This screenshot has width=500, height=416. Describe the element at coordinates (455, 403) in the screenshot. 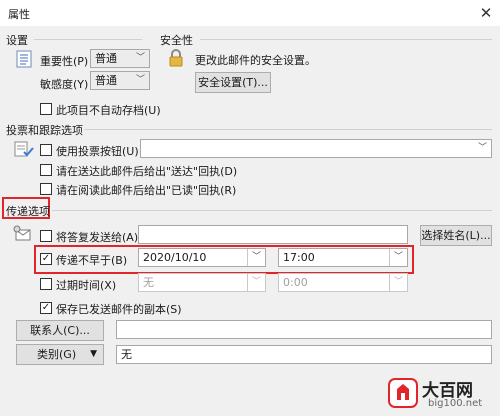

I see `watermark-url: big100.net` at that location.